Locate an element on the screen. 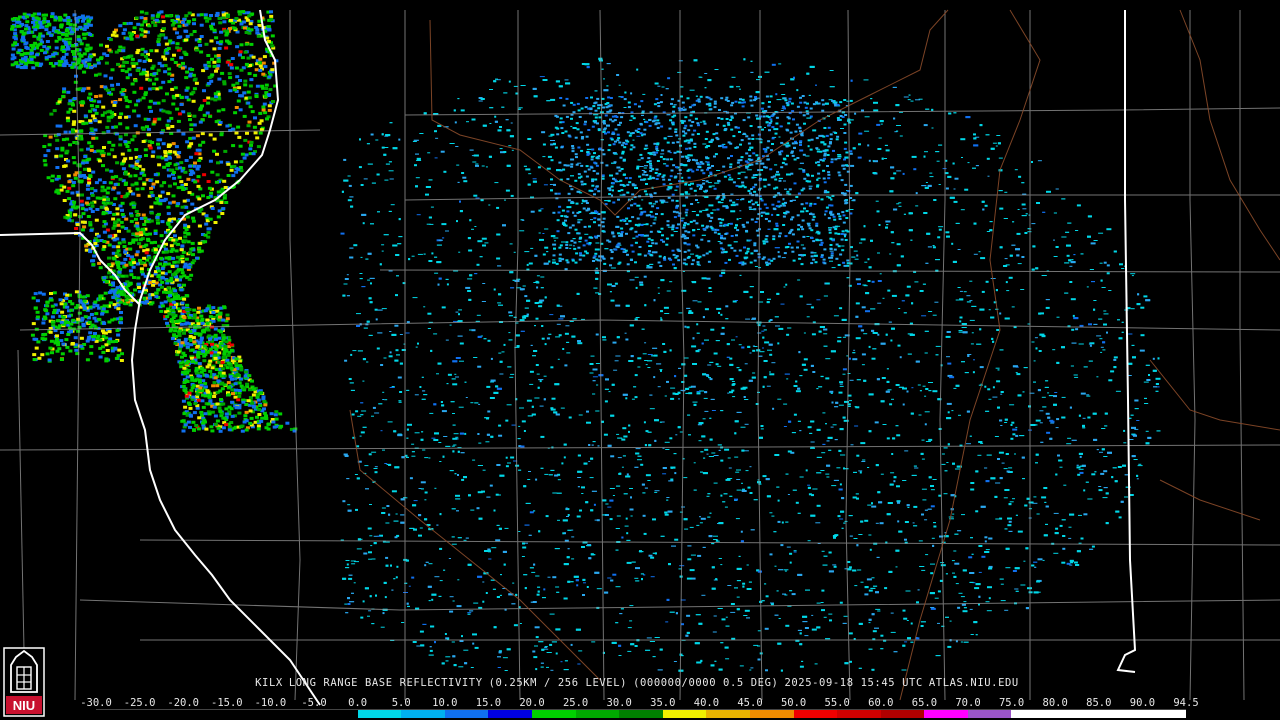  timestamp: 2025-09-18 15:45 UTC is located at coordinates (853, 683).